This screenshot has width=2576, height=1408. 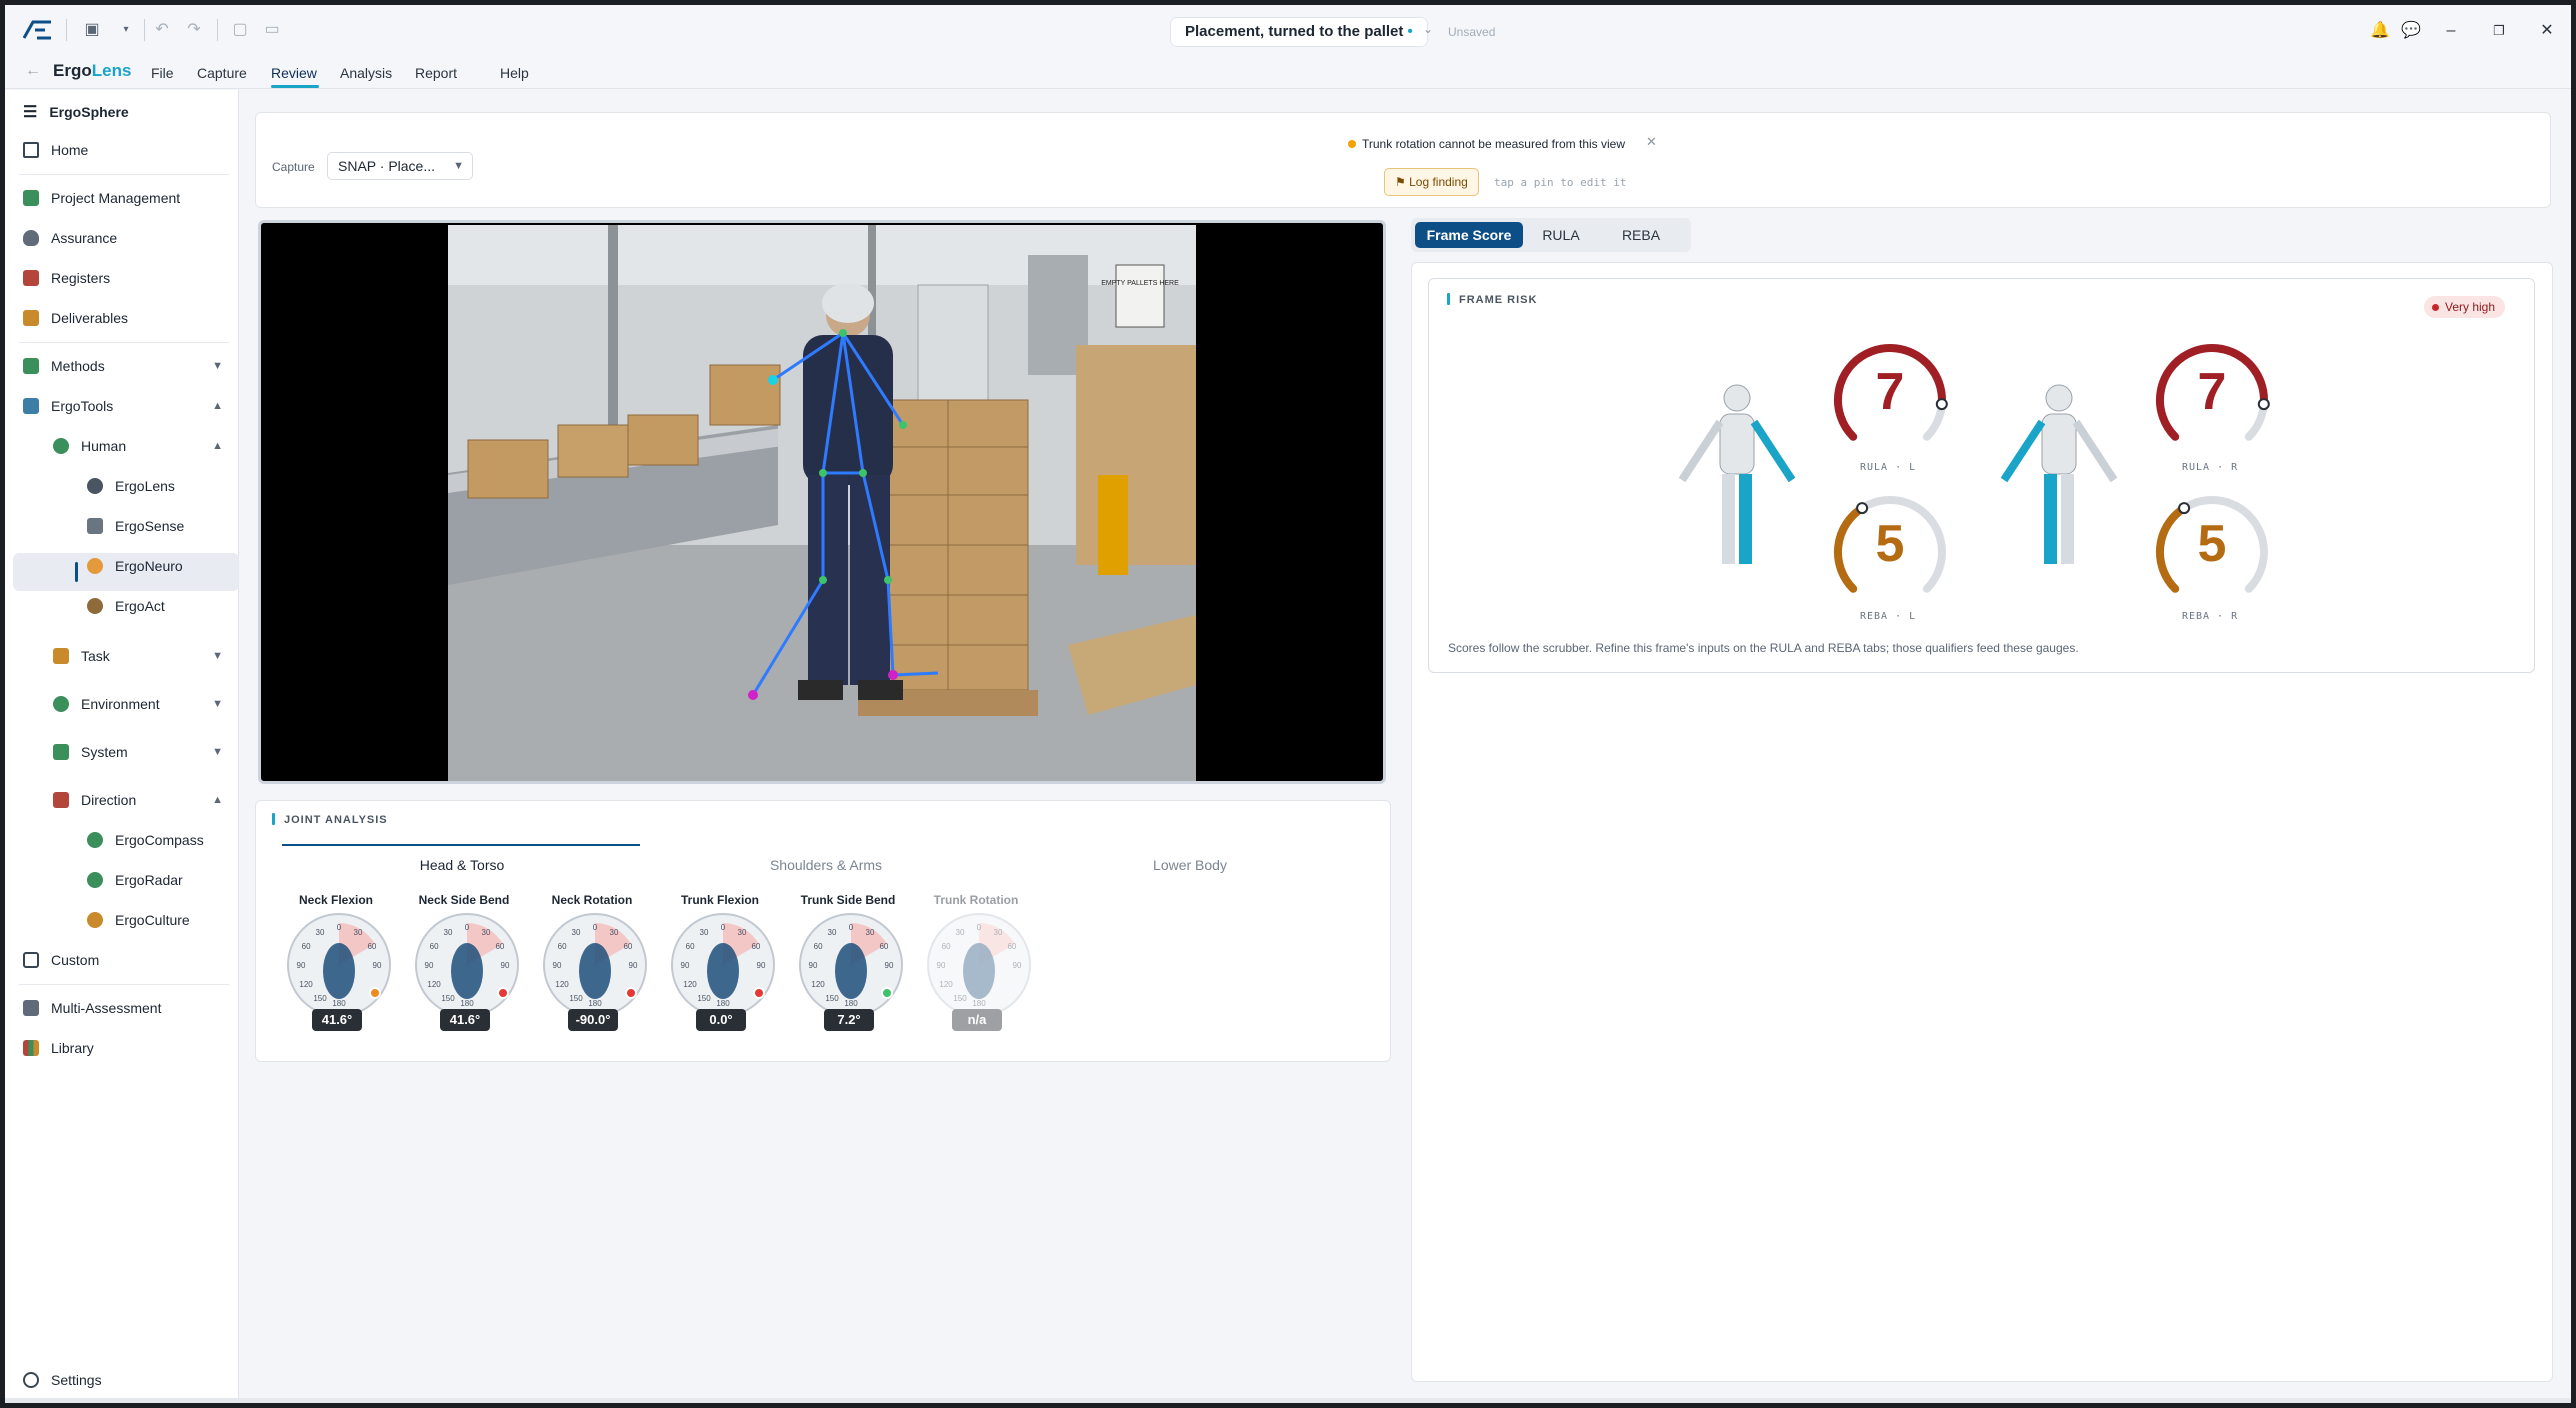 I want to click on score-label: RULA · R, so click(x=2210, y=467).